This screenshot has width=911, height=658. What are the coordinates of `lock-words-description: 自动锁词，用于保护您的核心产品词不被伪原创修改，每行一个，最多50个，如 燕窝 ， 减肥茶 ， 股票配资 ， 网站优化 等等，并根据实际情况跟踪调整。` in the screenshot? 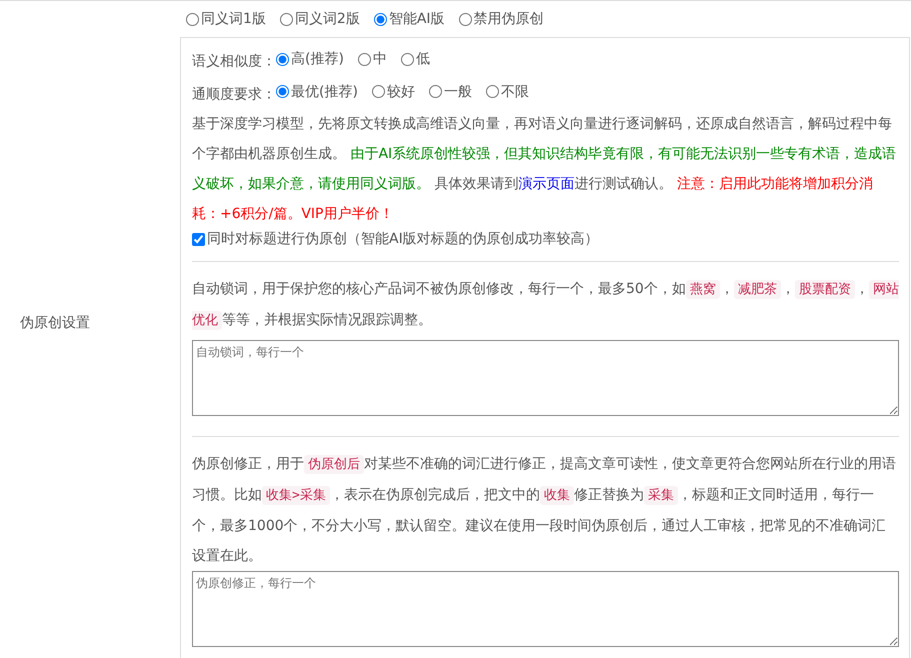 It's located at (545, 305).